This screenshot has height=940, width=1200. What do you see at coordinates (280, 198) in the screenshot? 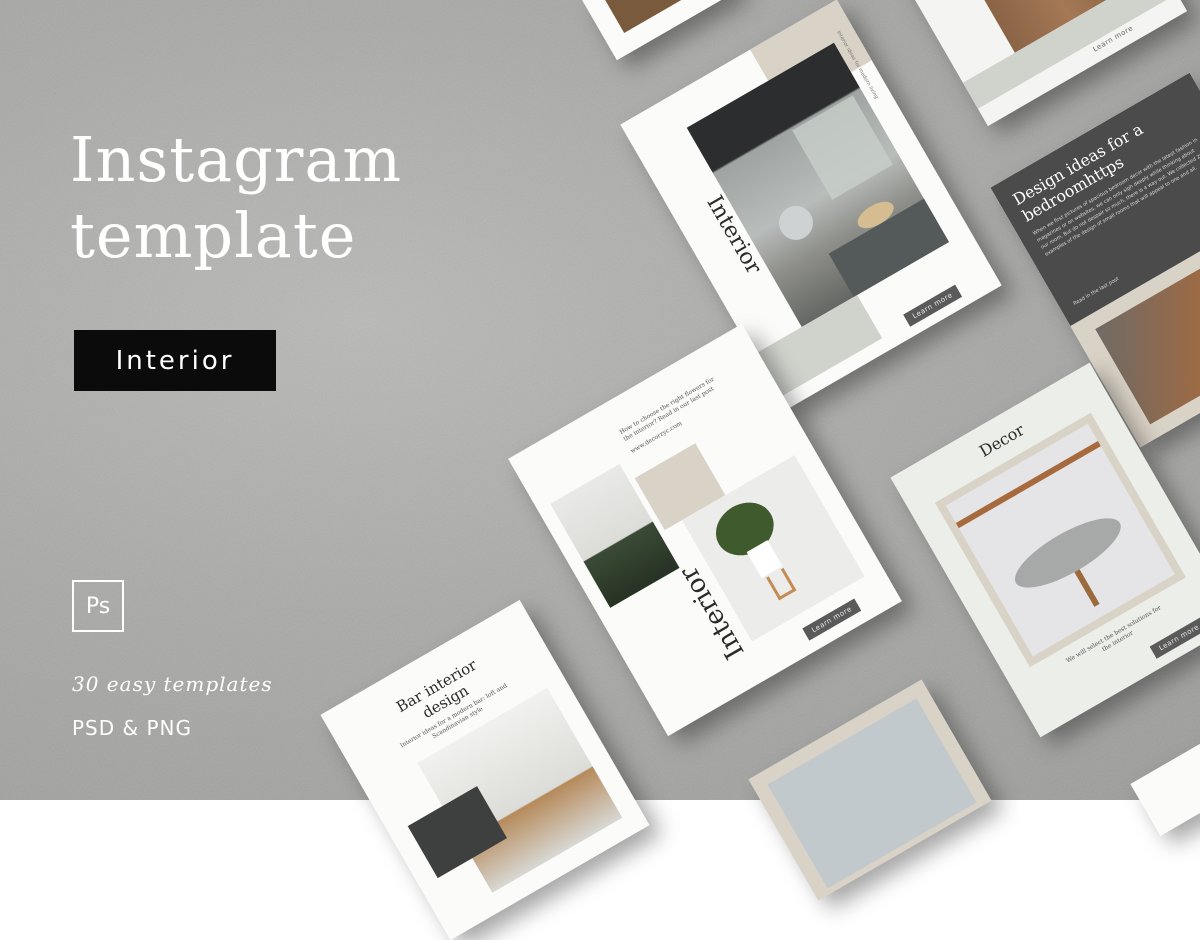
I see `promo-title: Instagram template` at bounding box center [280, 198].